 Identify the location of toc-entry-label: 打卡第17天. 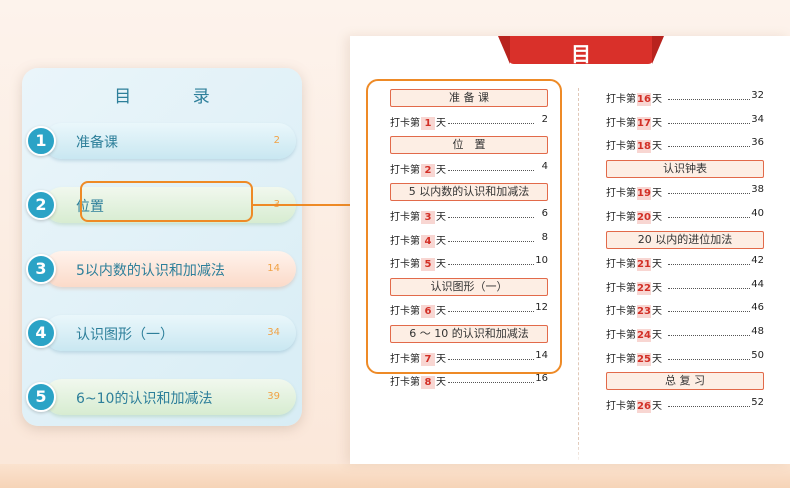
(634, 122).